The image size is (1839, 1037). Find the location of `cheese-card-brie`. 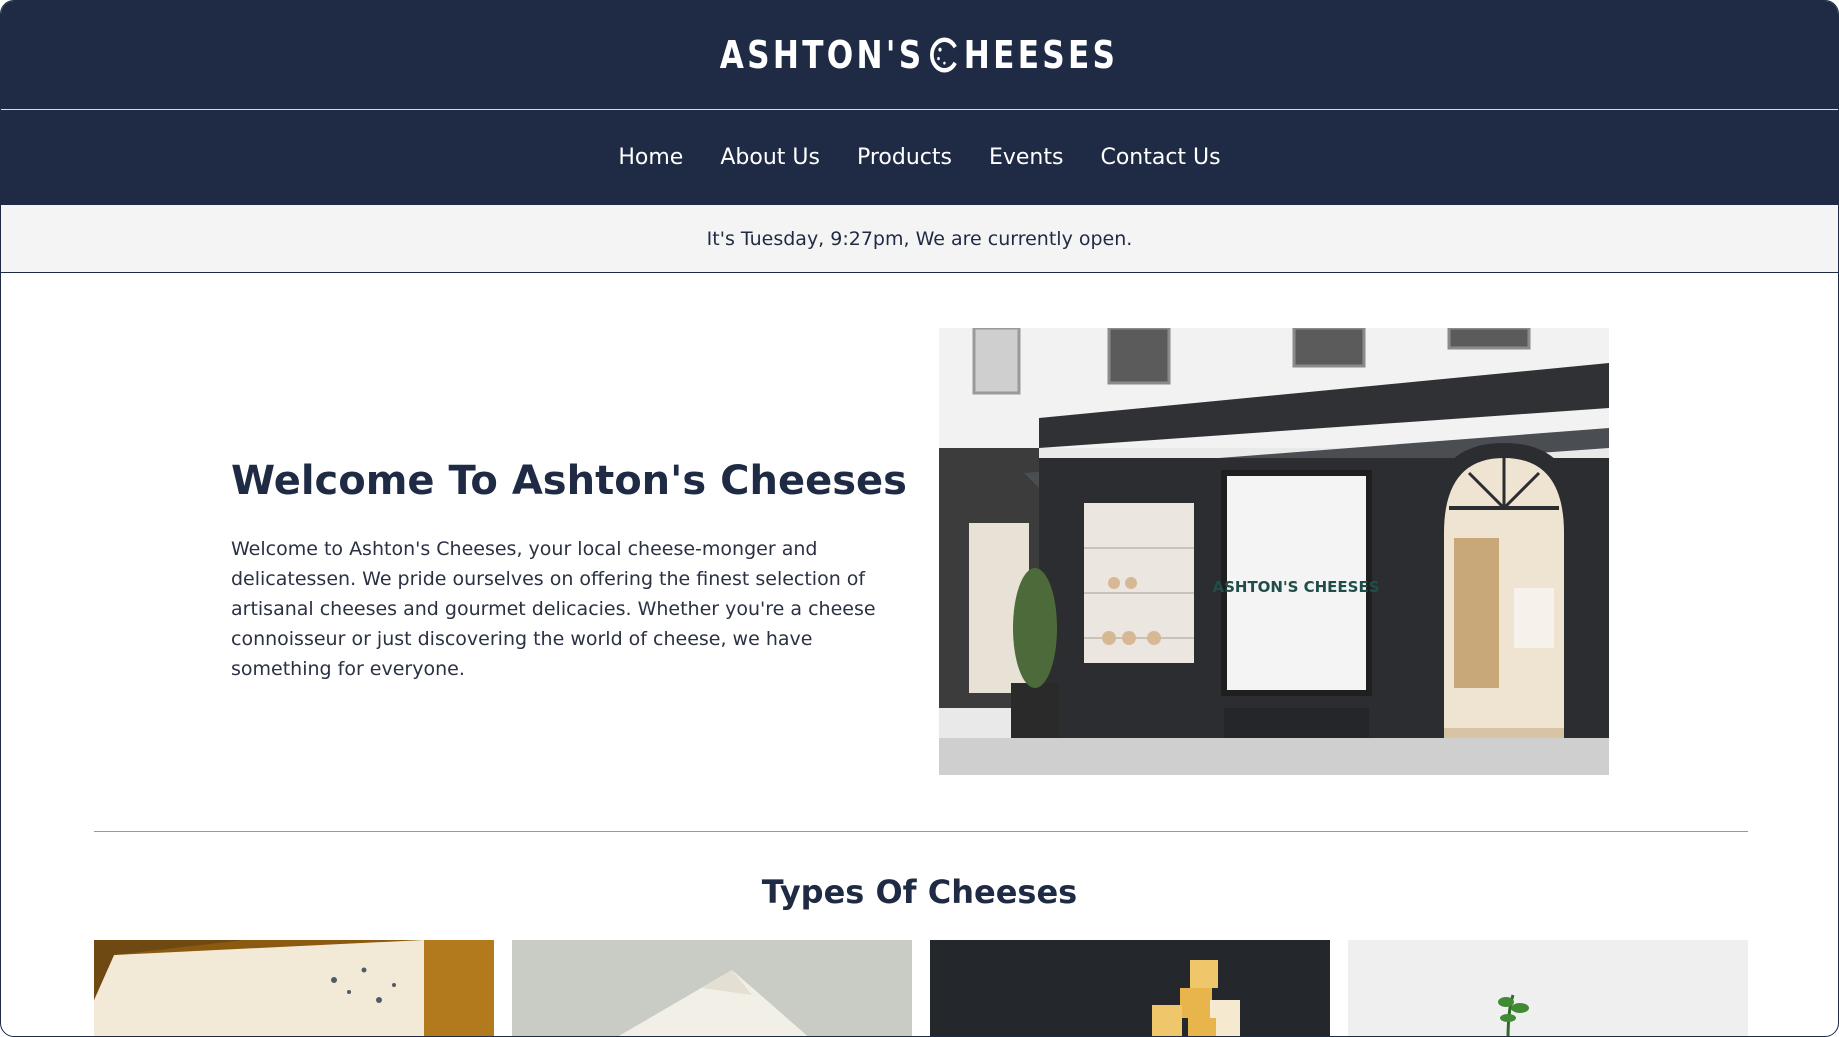

cheese-card-brie is located at coordinates (712, 988).